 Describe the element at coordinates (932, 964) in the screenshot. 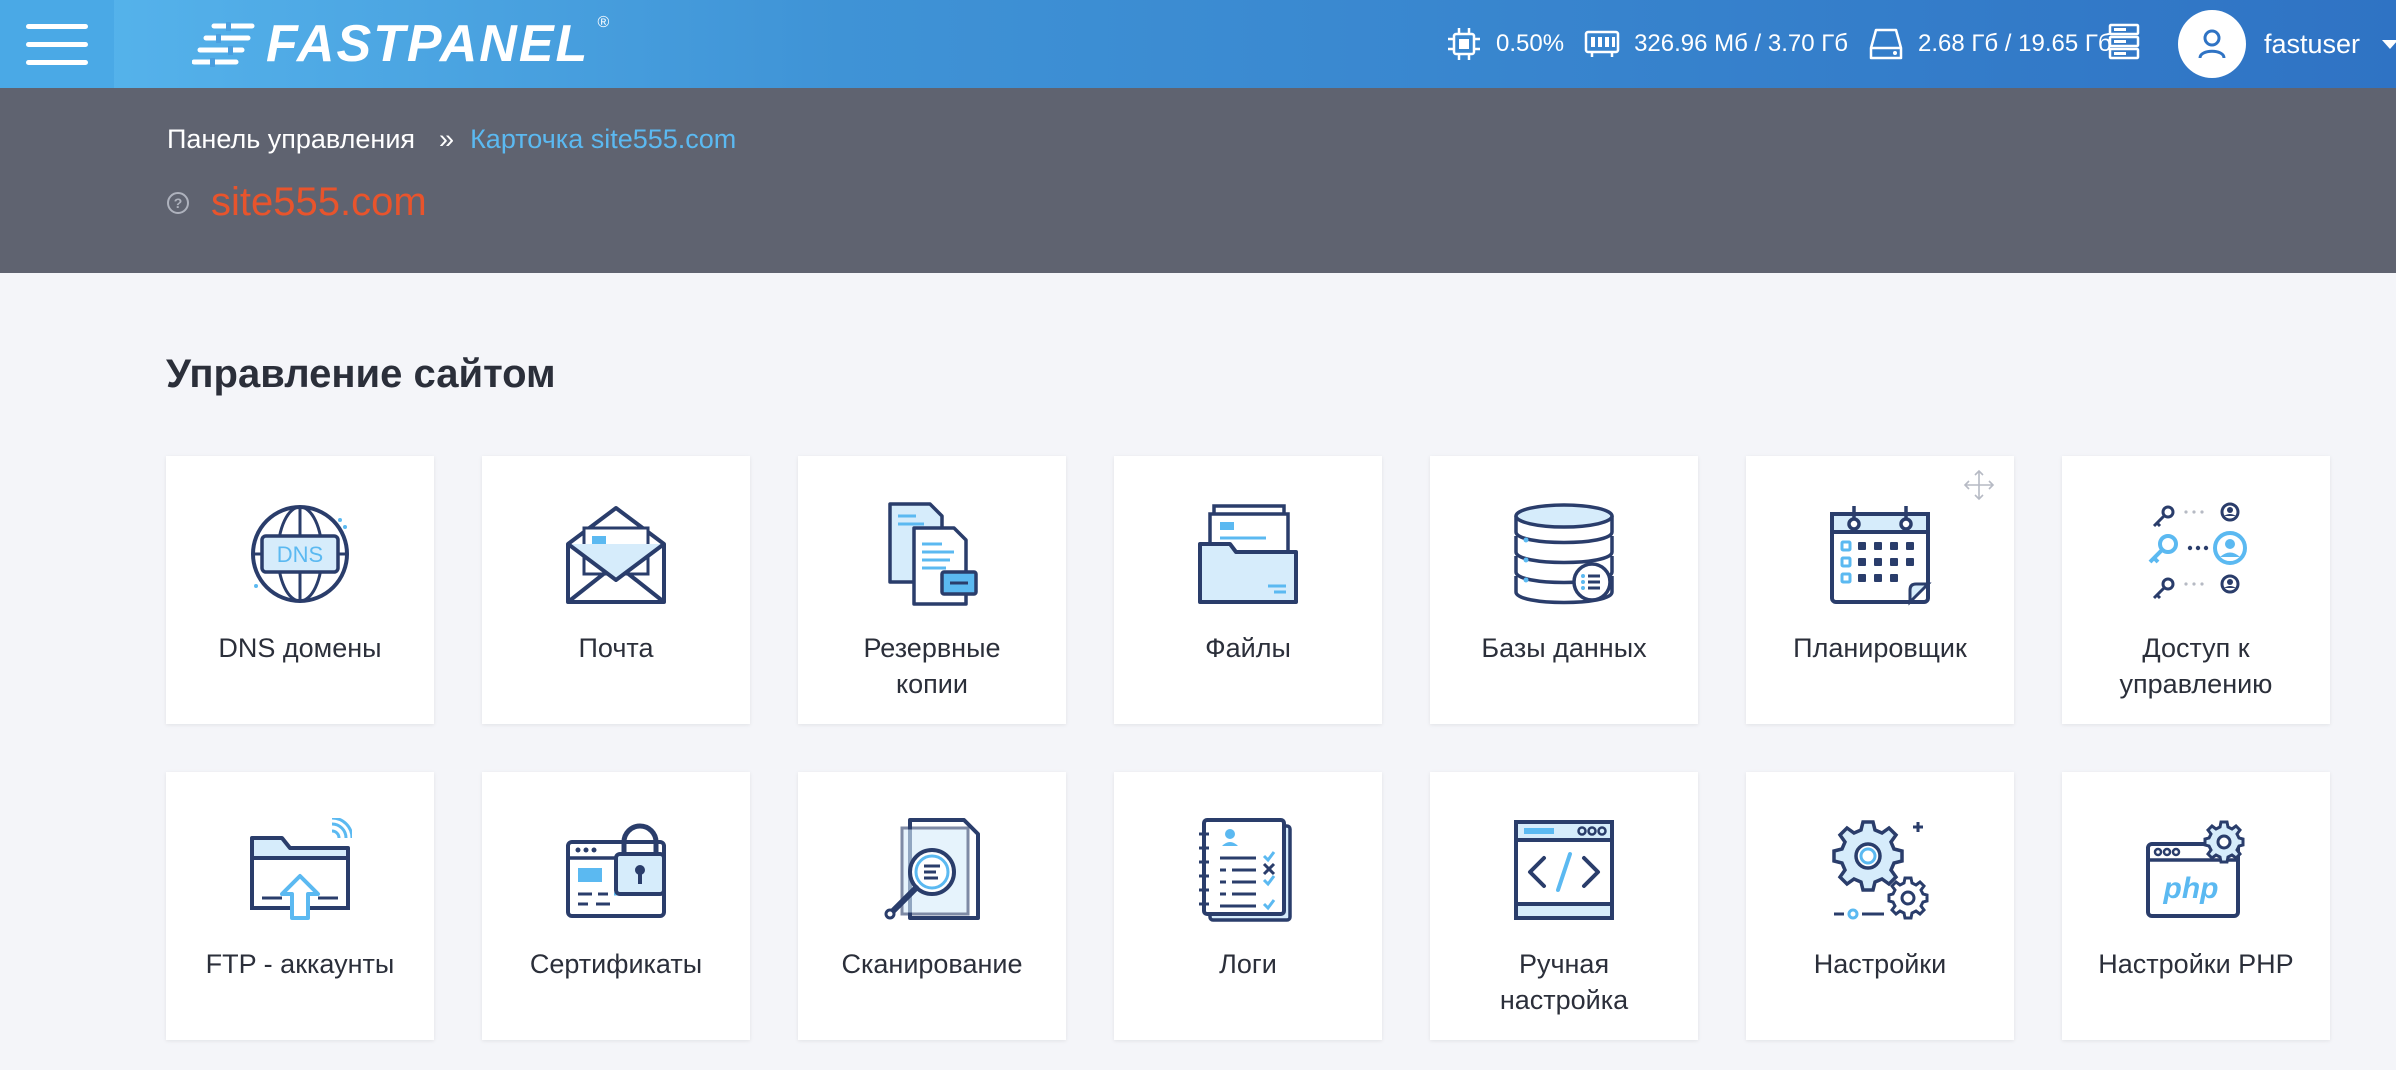

I see `tile-label: Сканирование` at that location.